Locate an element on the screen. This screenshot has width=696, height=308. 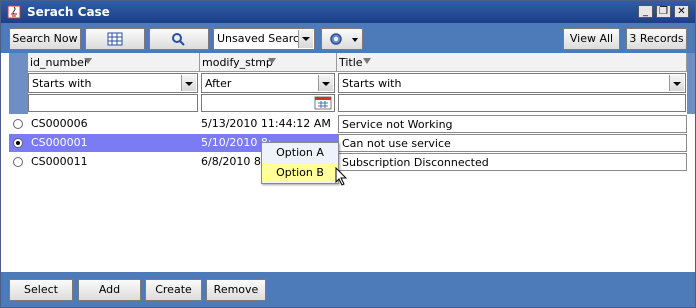
modify-stmp-filter-input is located at coordinates (268, 103).